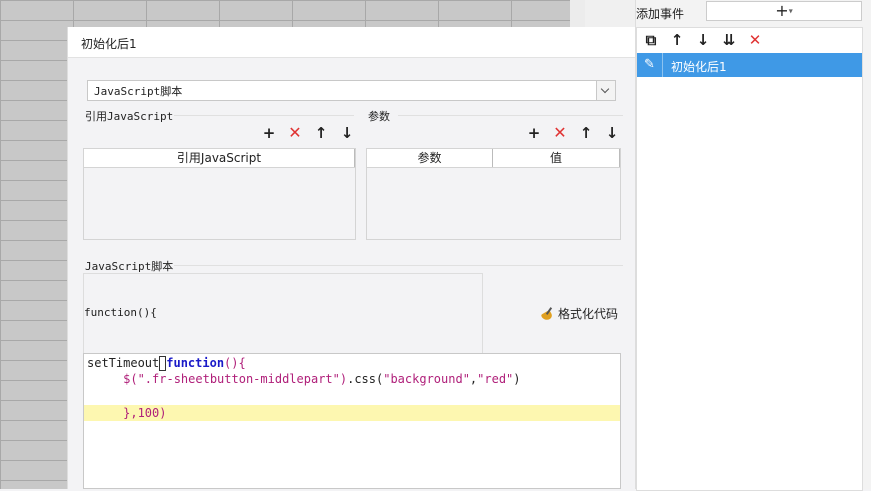 The image size is (871, 491). What do you see at coordinates (120, 312) in the screenshot?
I see `function-header: function(){` at bounding box center [120, 312].